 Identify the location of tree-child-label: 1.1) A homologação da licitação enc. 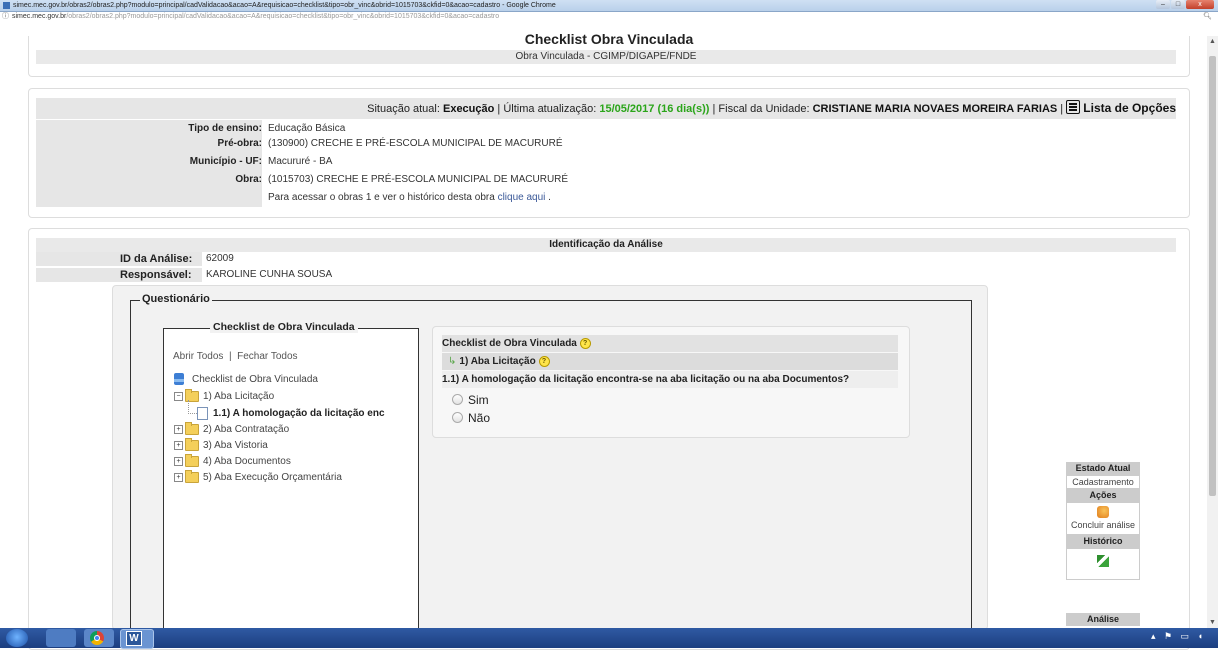
(299, 413).